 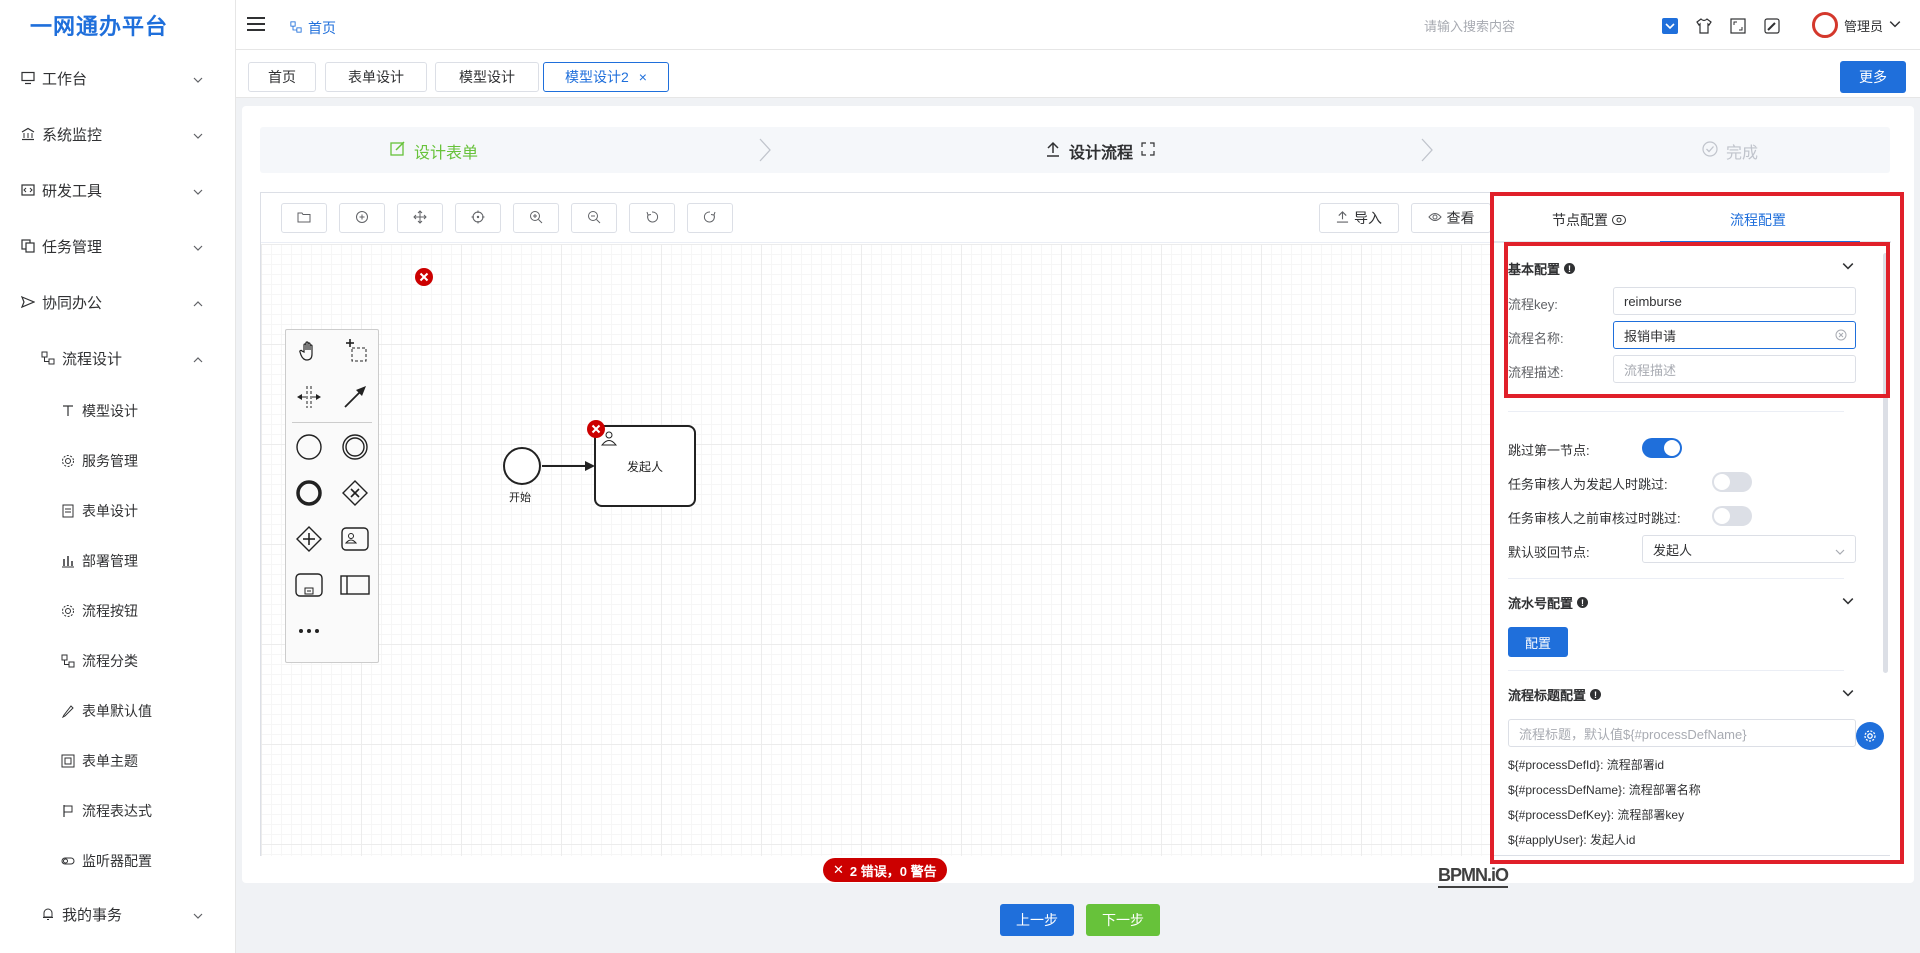 What do you see at coordinates (355, 397) in the screenshot?
I see `connect-tool-icon` at bounding box center [355, 397].